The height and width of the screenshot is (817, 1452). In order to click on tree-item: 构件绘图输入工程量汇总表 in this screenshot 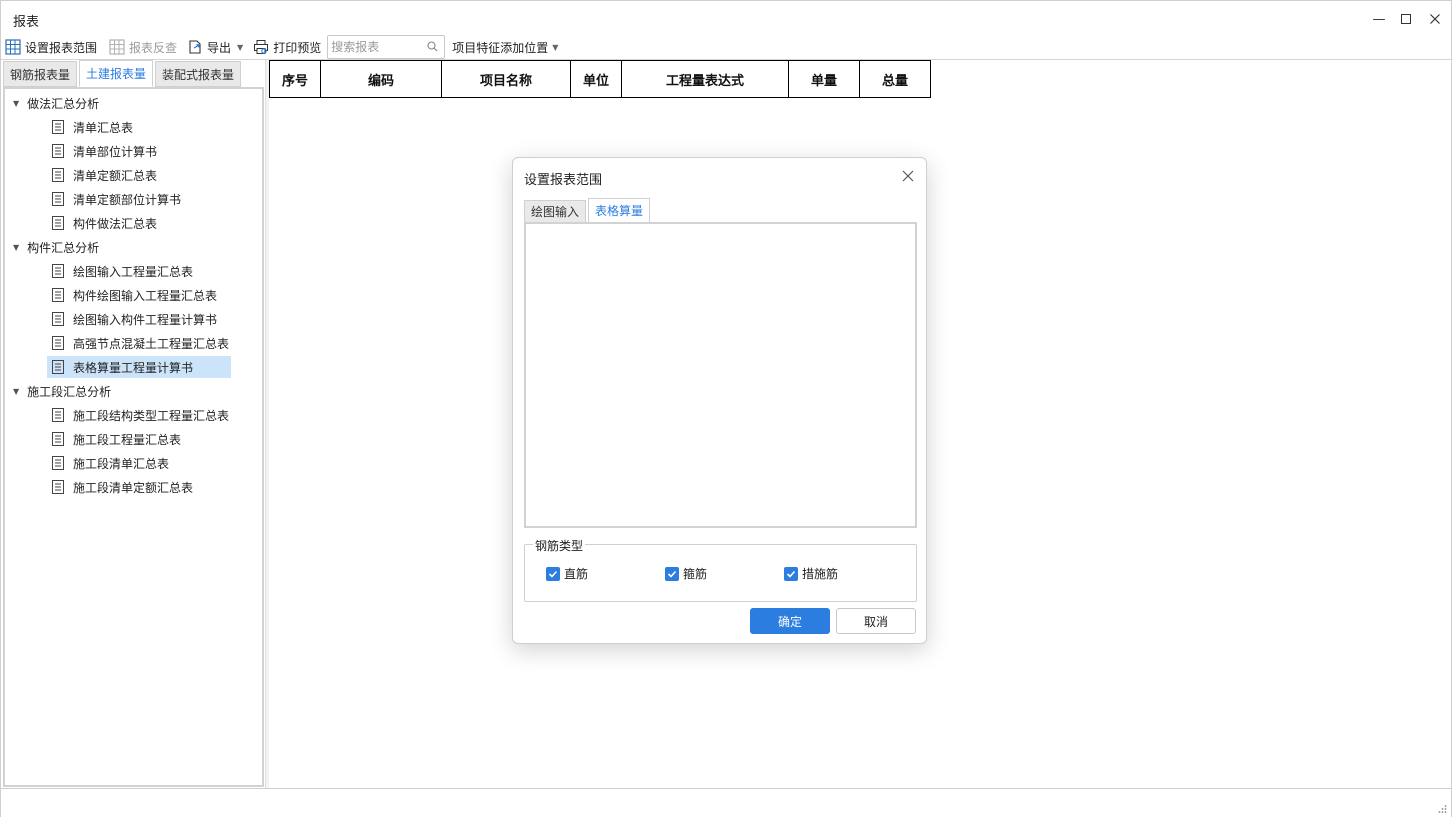, I will do `click(135, 295)`.